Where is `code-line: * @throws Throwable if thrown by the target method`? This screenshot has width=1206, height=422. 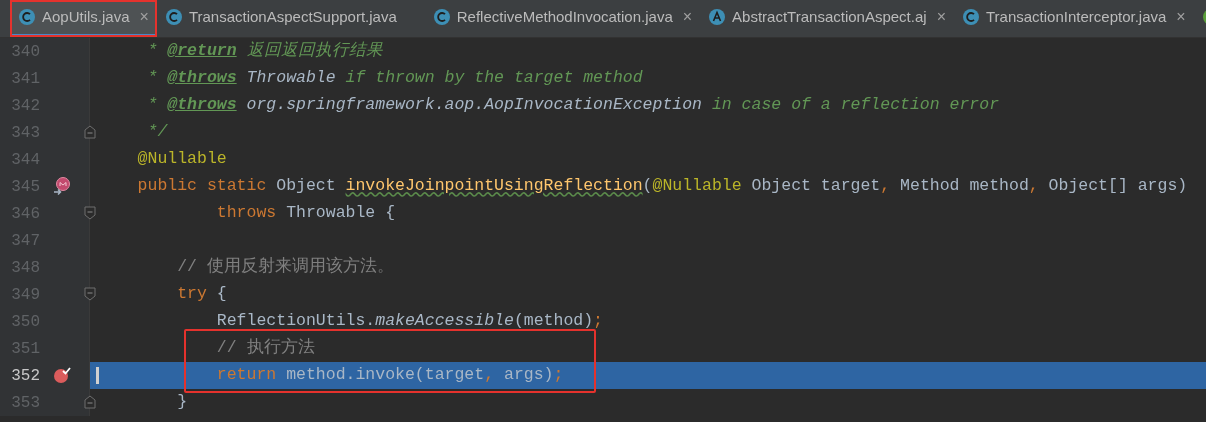
code-line: * @throws Throwable if thrown by the target method is located at coordinates (394, 78).